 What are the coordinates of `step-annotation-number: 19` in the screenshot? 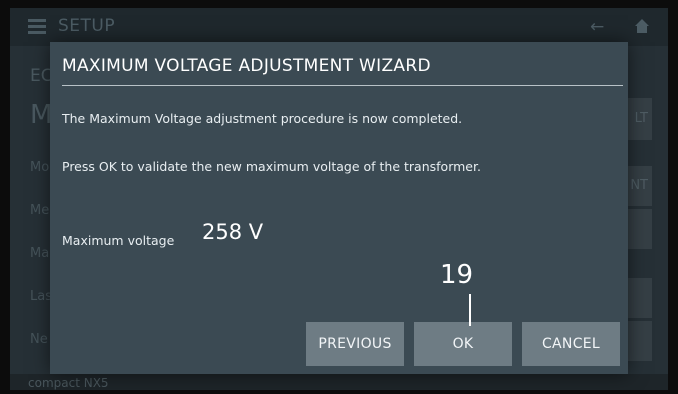 It's located at (457, 275).